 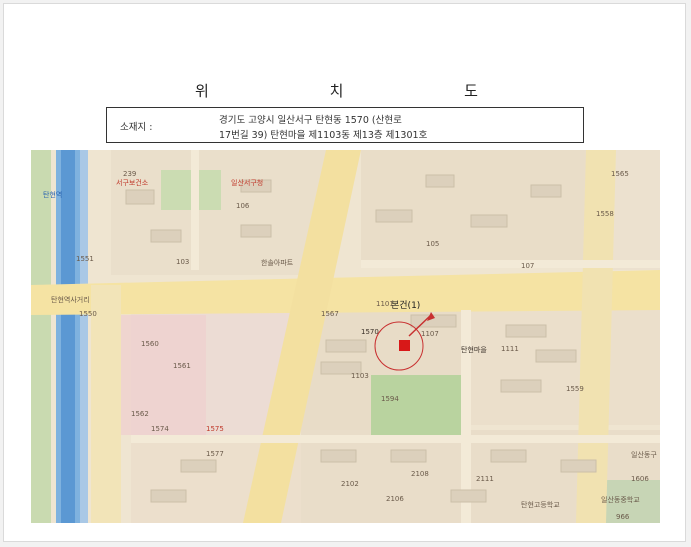 I want to click on place-label: 1558, so click(x=605, y=214).